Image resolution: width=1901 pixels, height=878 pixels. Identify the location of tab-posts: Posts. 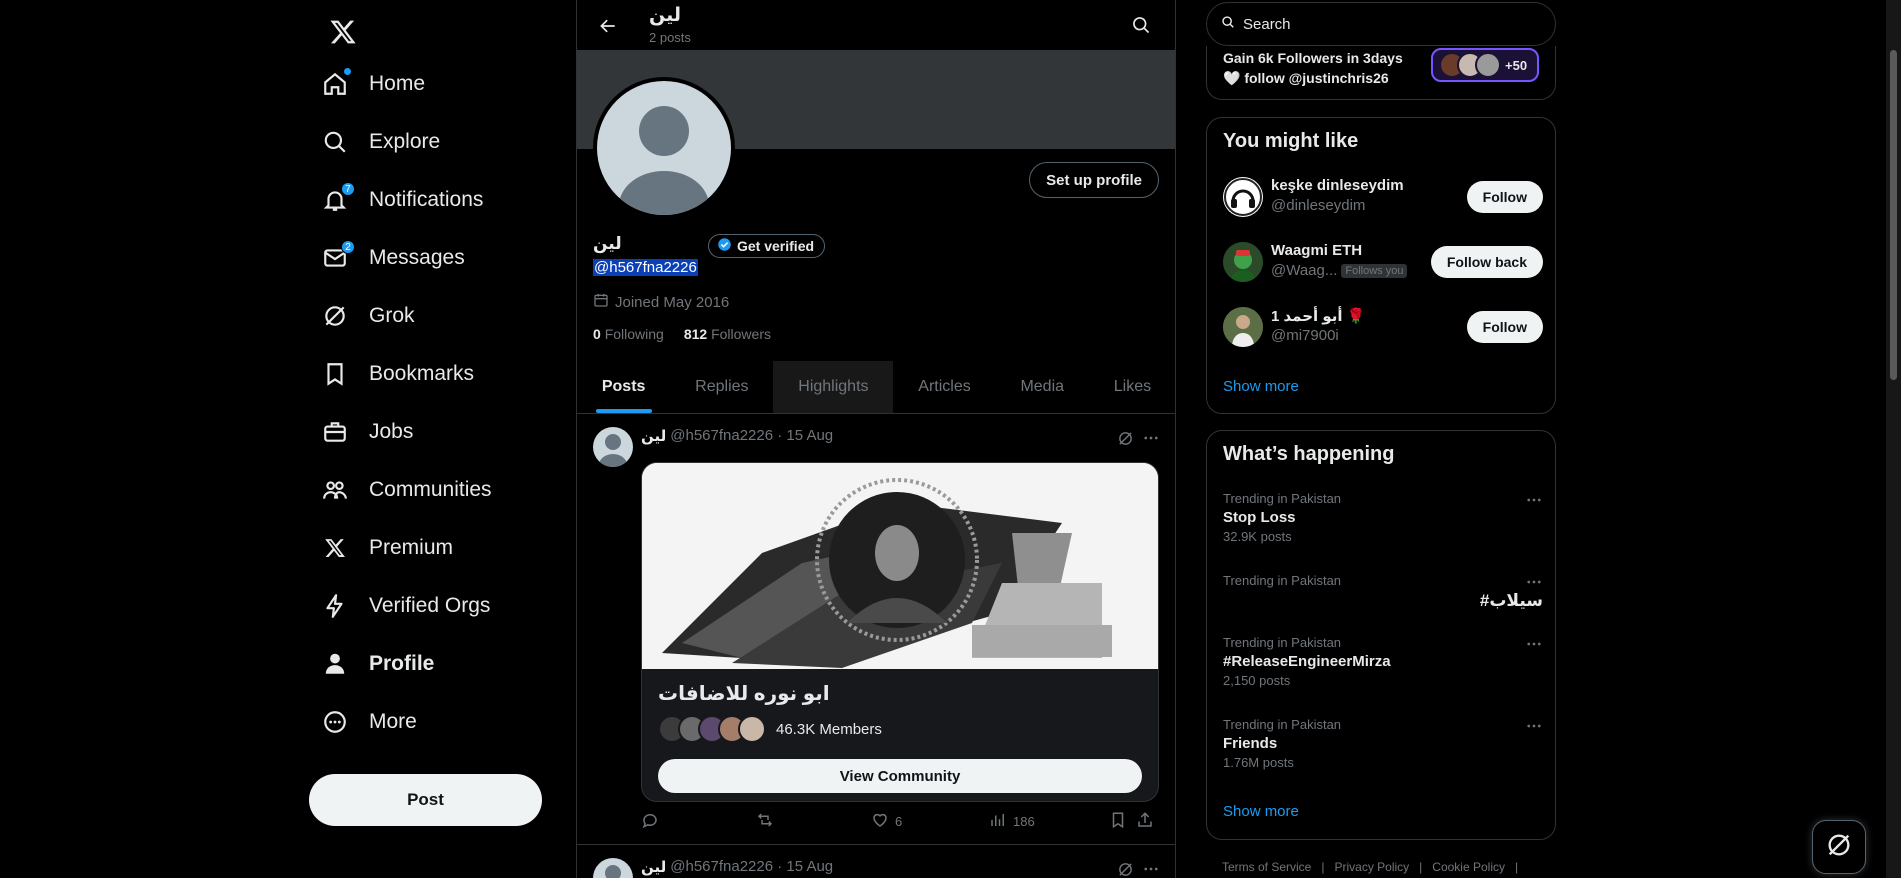
(623, 387).